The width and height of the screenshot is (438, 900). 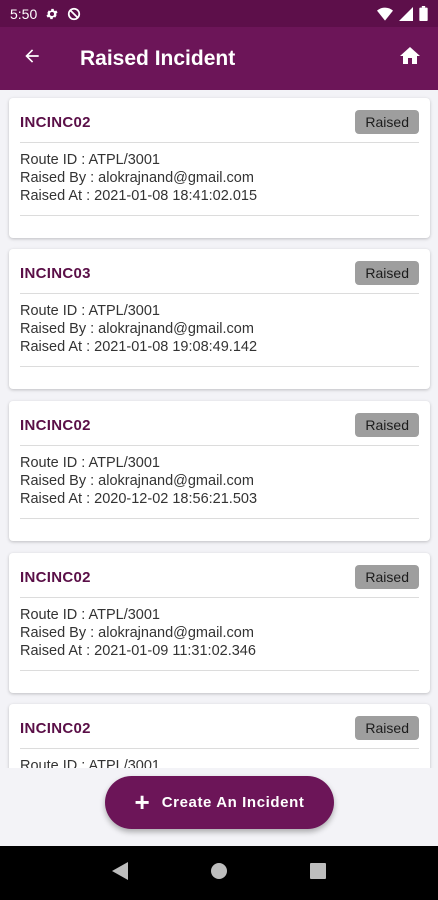 What do you see at coordinates (55, 273) in the screenshot?
I see `incident-code: INCINC03` at bounding box center [55, 273].